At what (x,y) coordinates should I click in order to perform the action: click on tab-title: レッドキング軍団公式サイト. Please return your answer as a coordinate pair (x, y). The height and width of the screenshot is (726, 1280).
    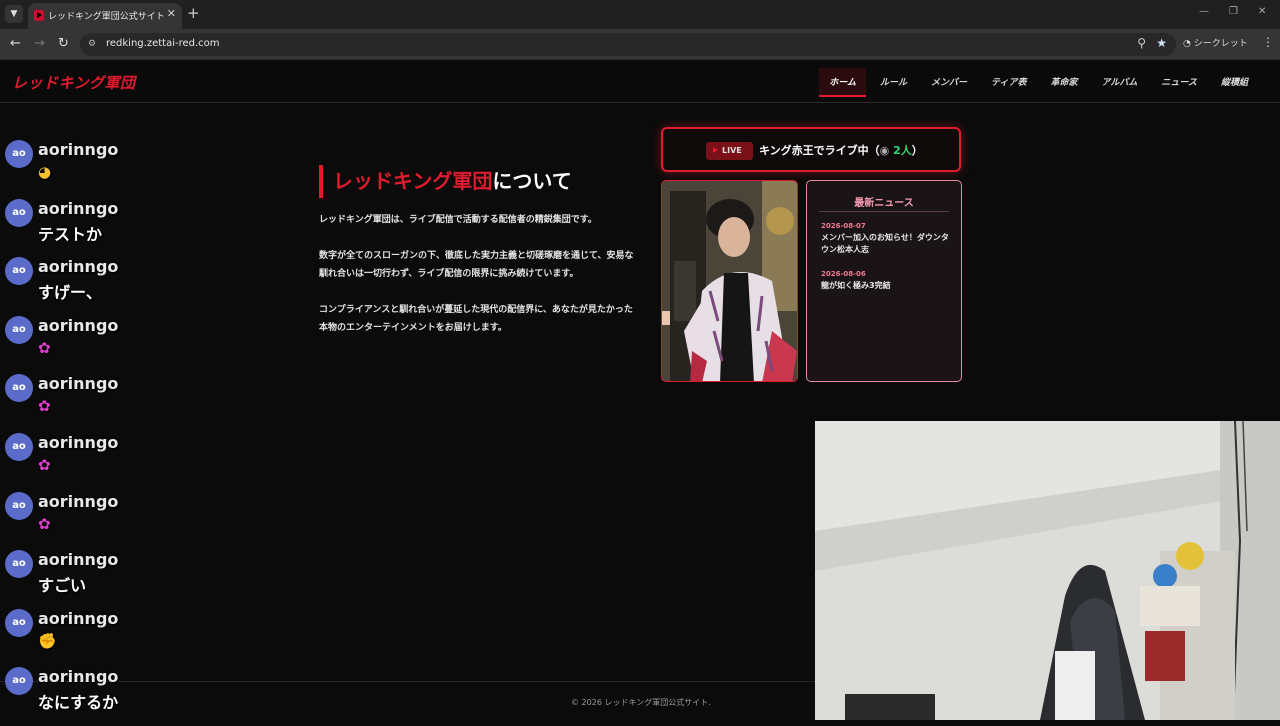
    Looking at the image, I should click on (106, 17).